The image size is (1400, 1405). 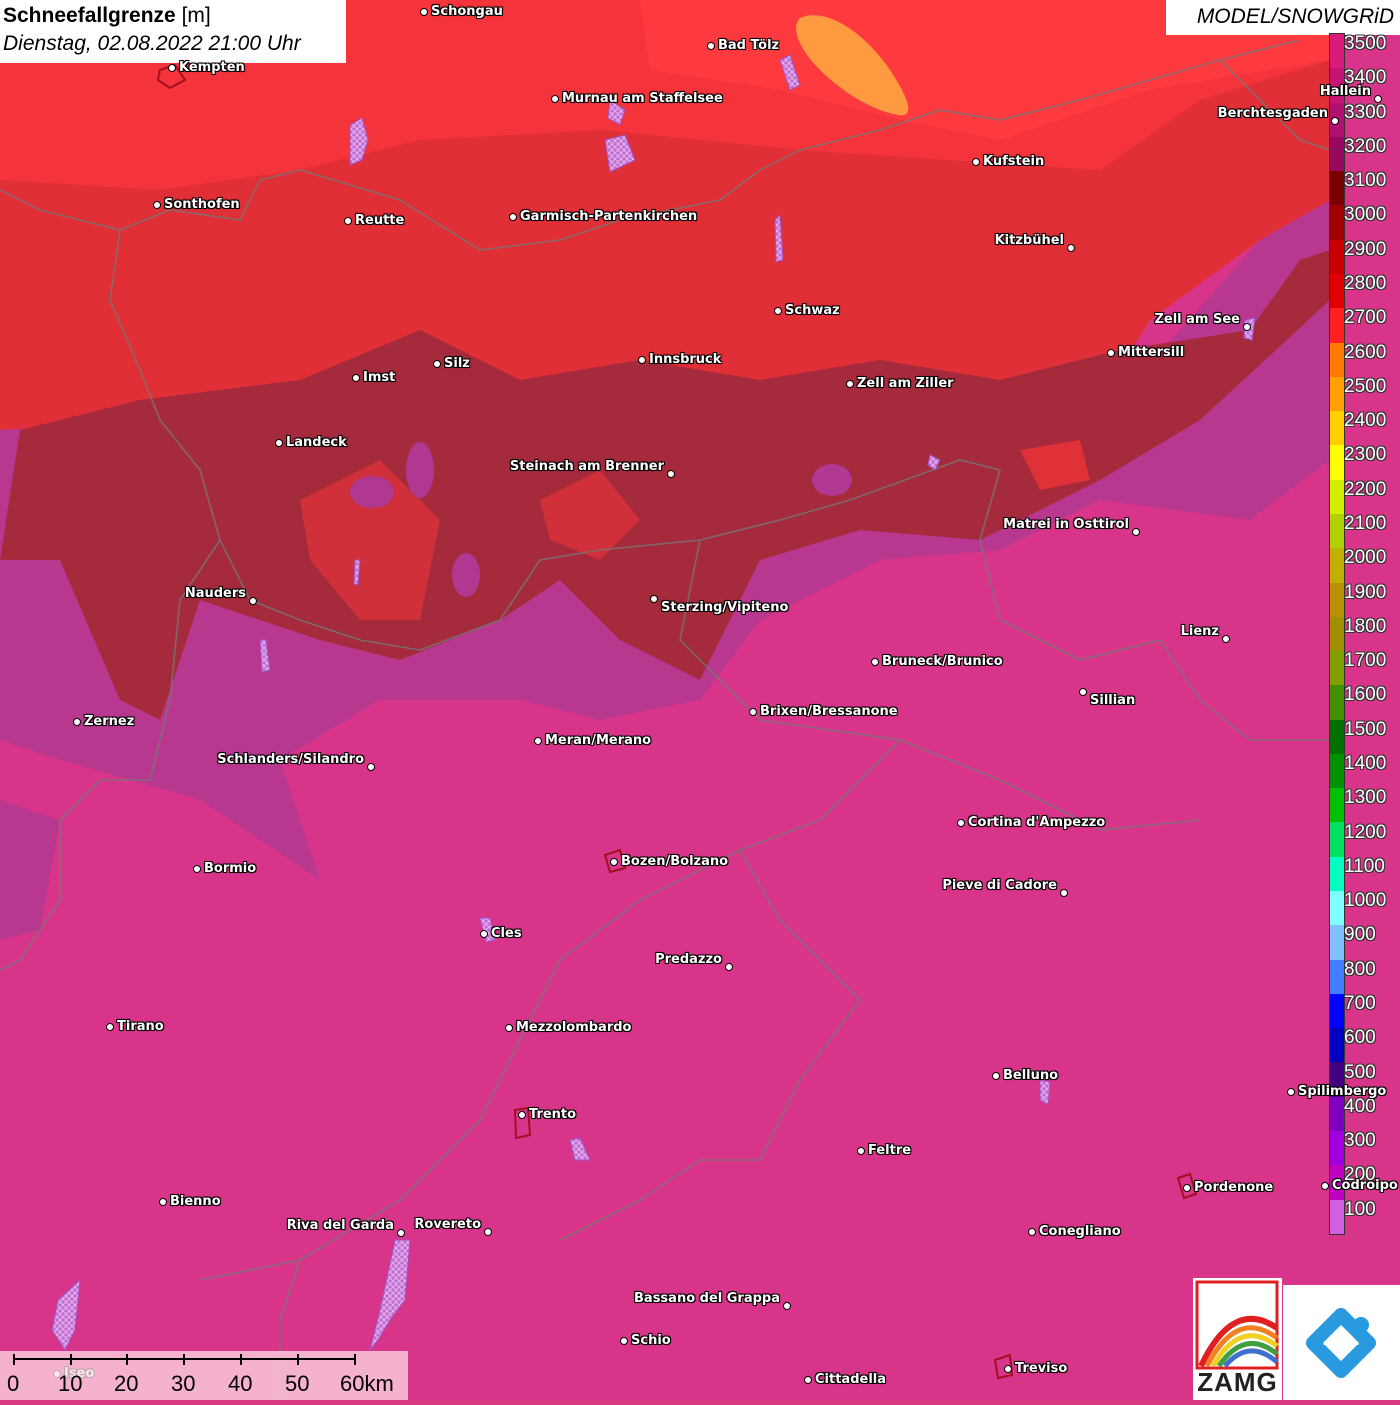 I want to click on city-label: Steinach am Brenner, so click(x=586, y=466).